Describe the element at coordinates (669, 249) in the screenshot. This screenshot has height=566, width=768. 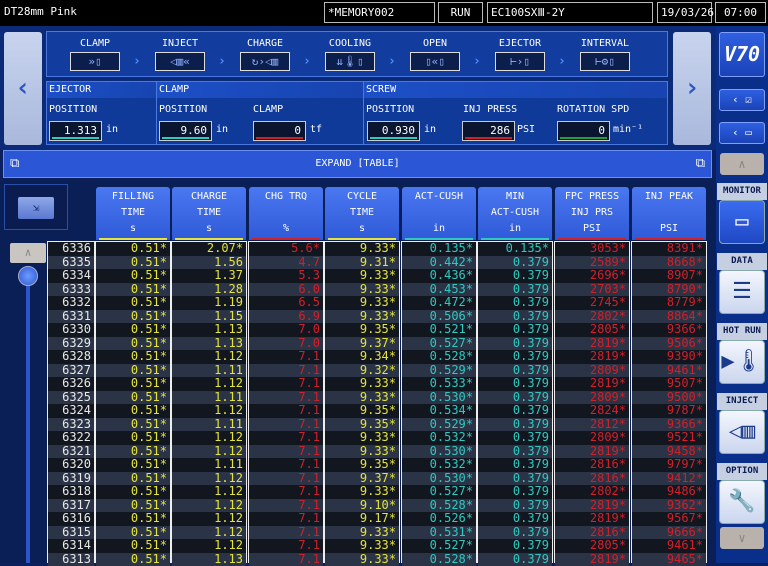
I see `table-cell: 8391*` at that location.